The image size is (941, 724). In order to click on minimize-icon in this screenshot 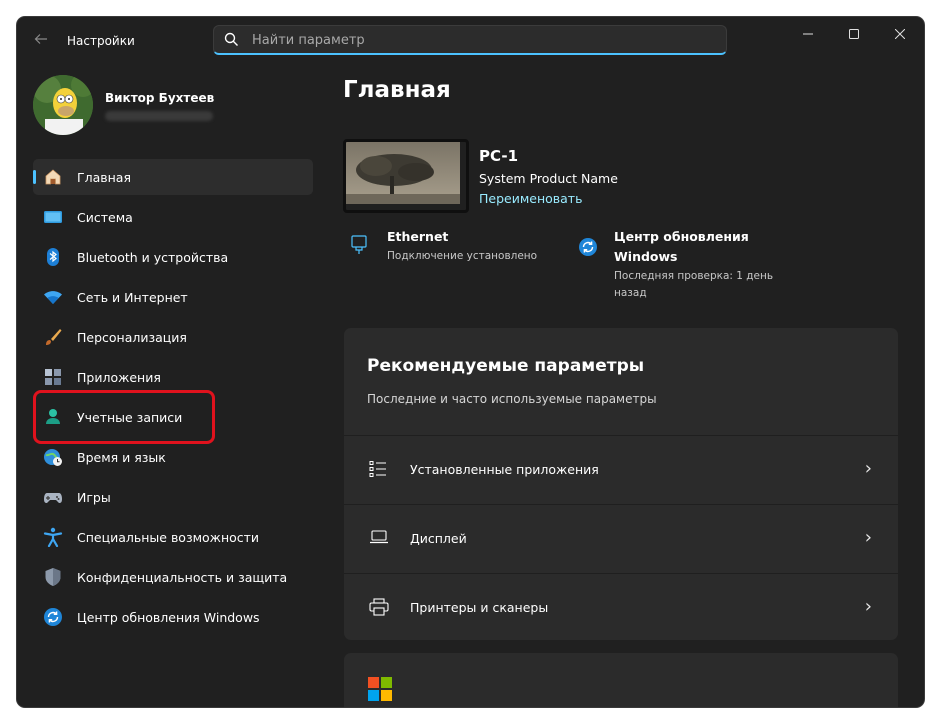, I will do `click(808, 34)`.